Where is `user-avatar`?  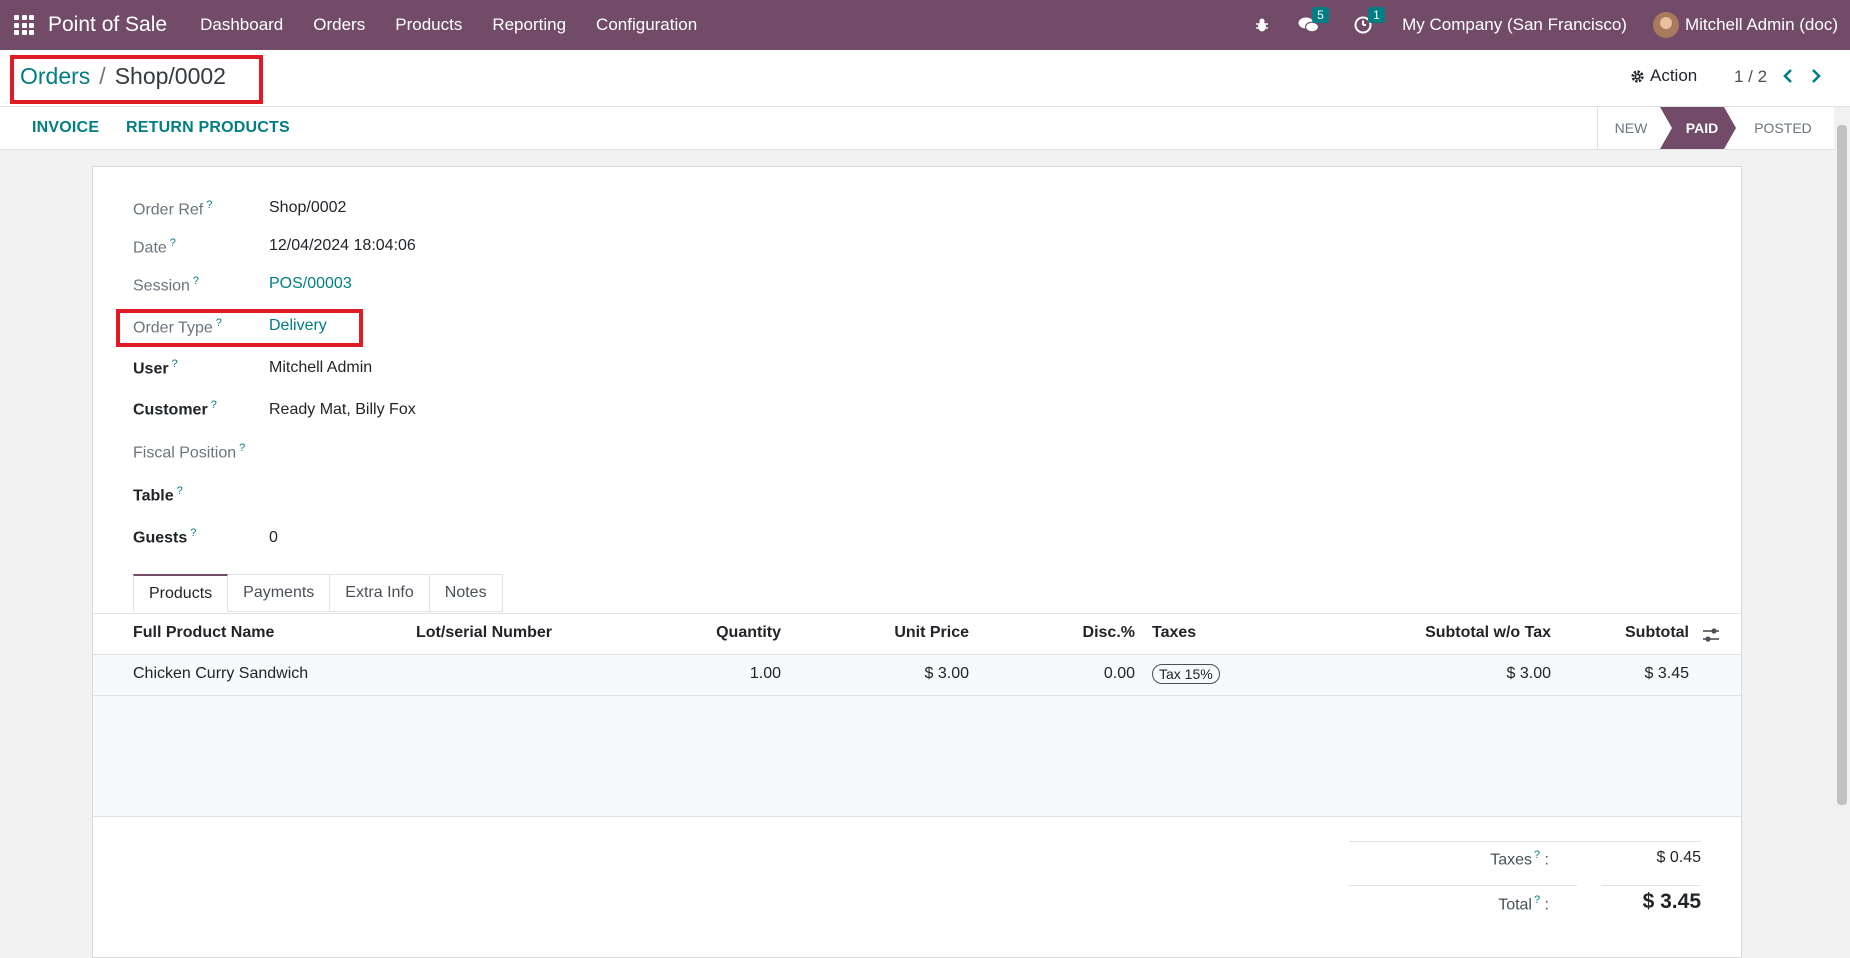 user-avatar is located at coordinates (1665, 25).